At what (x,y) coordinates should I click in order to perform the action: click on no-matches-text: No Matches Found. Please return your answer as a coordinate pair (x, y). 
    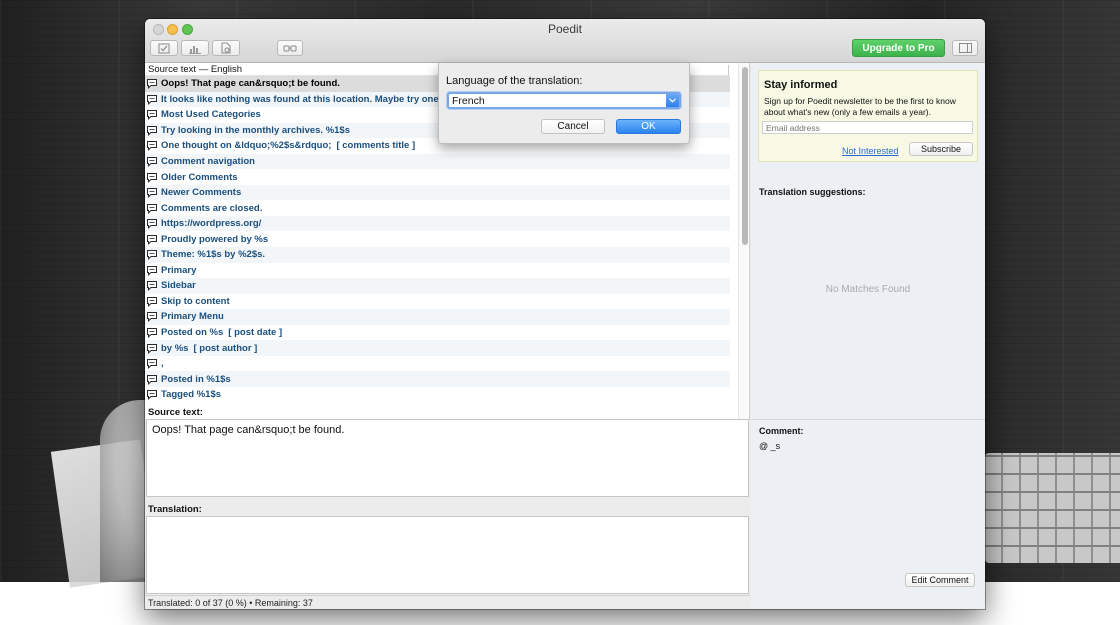
    Looking at the image, I should click on (868, 289).